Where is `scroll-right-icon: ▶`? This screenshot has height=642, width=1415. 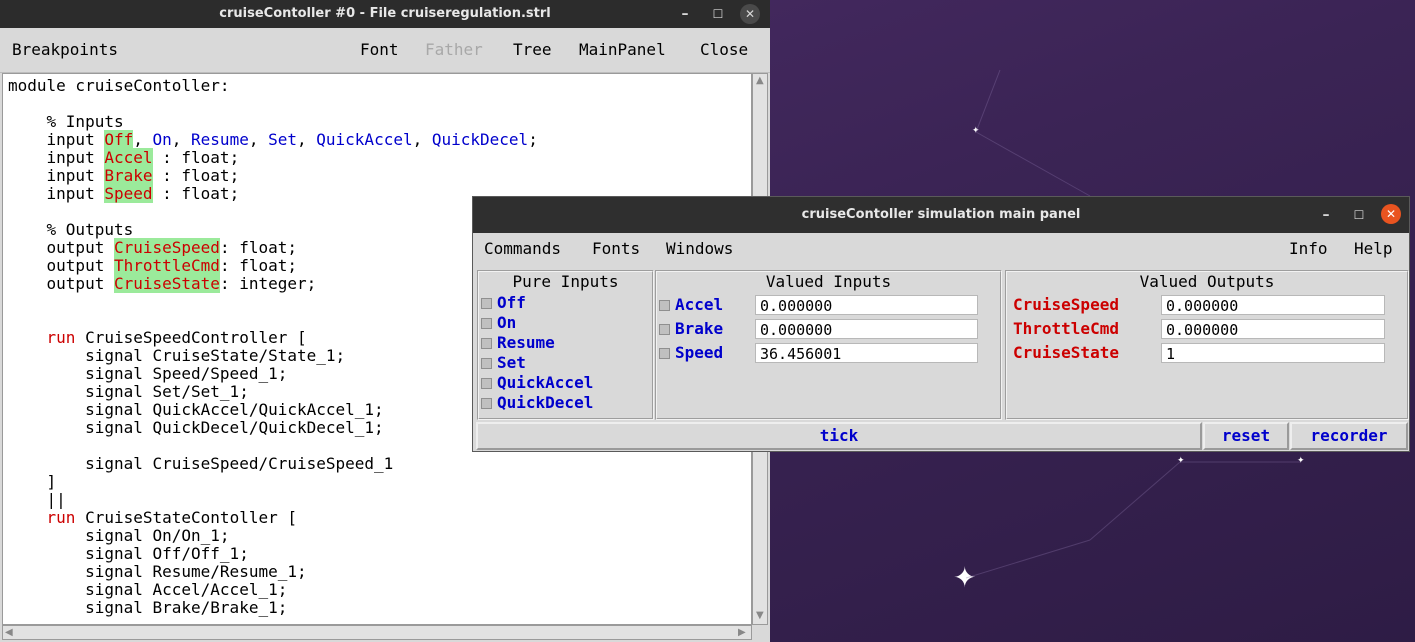
scroll-right-icon: ▶ is located at coordinates (742, 633).